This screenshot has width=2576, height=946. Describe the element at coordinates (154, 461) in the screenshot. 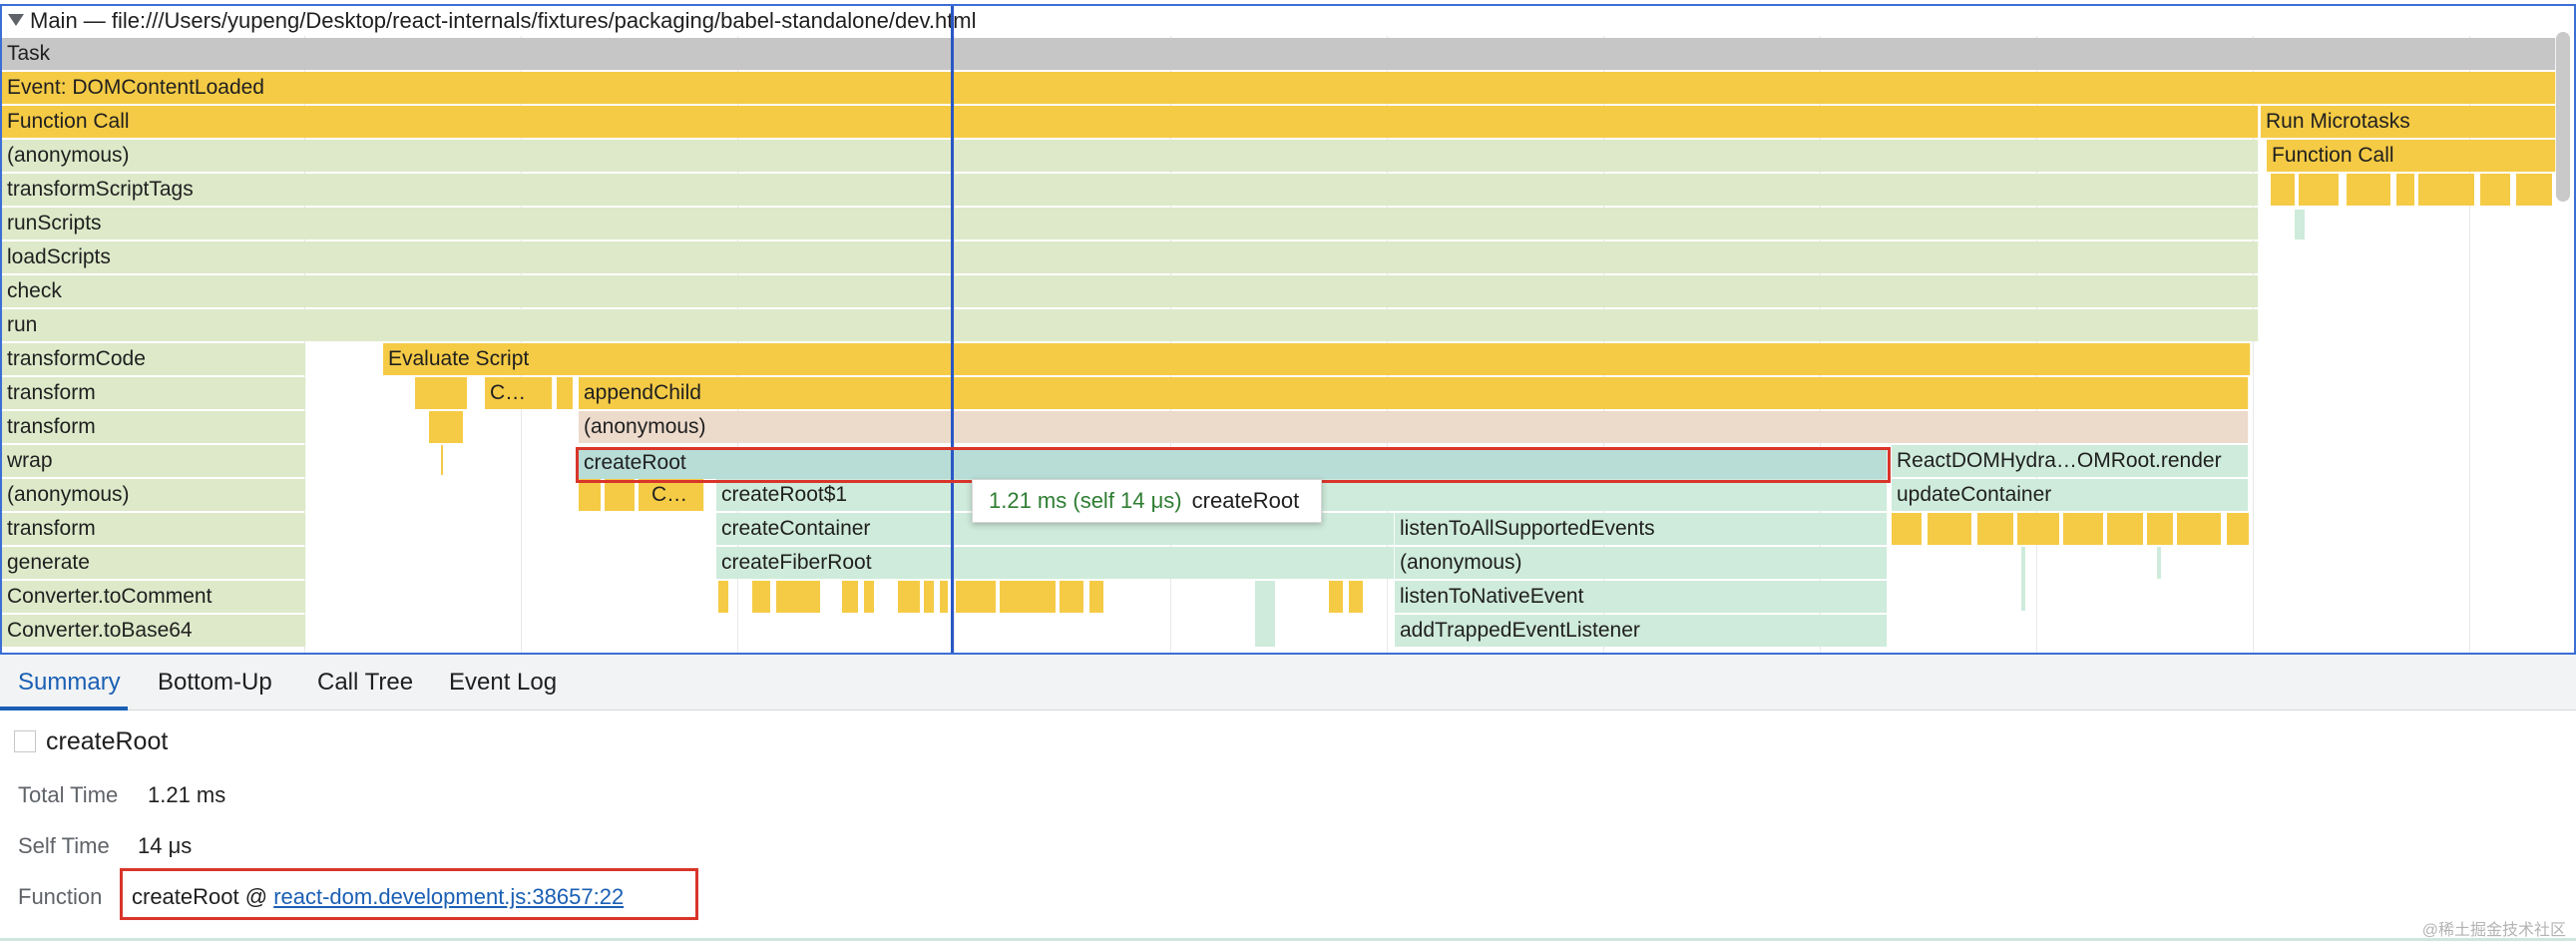

I see `flame-wrap: wrap` at that location.